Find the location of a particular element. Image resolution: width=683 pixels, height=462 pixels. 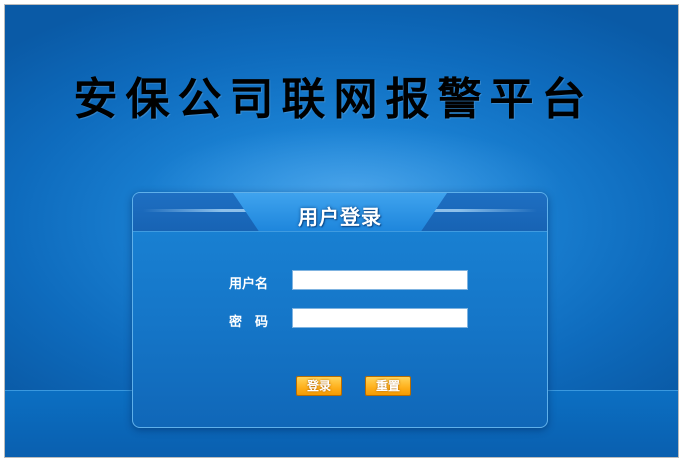

password-label: 密 码 is located at coordinates (249, 322).